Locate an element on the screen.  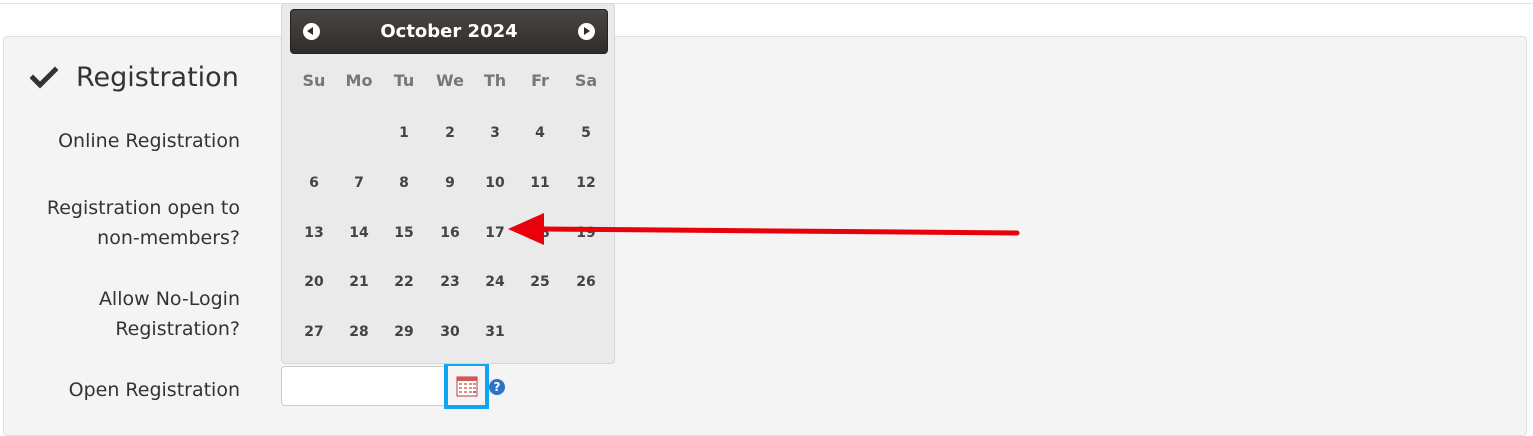
top-divider is located at coordinates (766, 3).